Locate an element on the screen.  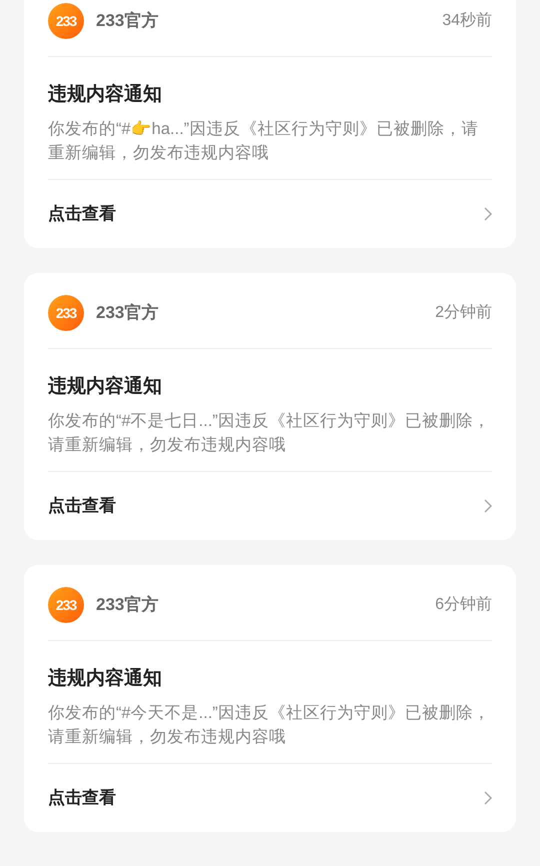
notice-message: 你发布的“#不是七日...”因违反《社区行为守则》已被删除，请重新编辑，勿发布违规内容哦 is located at coordinates (269, 433).